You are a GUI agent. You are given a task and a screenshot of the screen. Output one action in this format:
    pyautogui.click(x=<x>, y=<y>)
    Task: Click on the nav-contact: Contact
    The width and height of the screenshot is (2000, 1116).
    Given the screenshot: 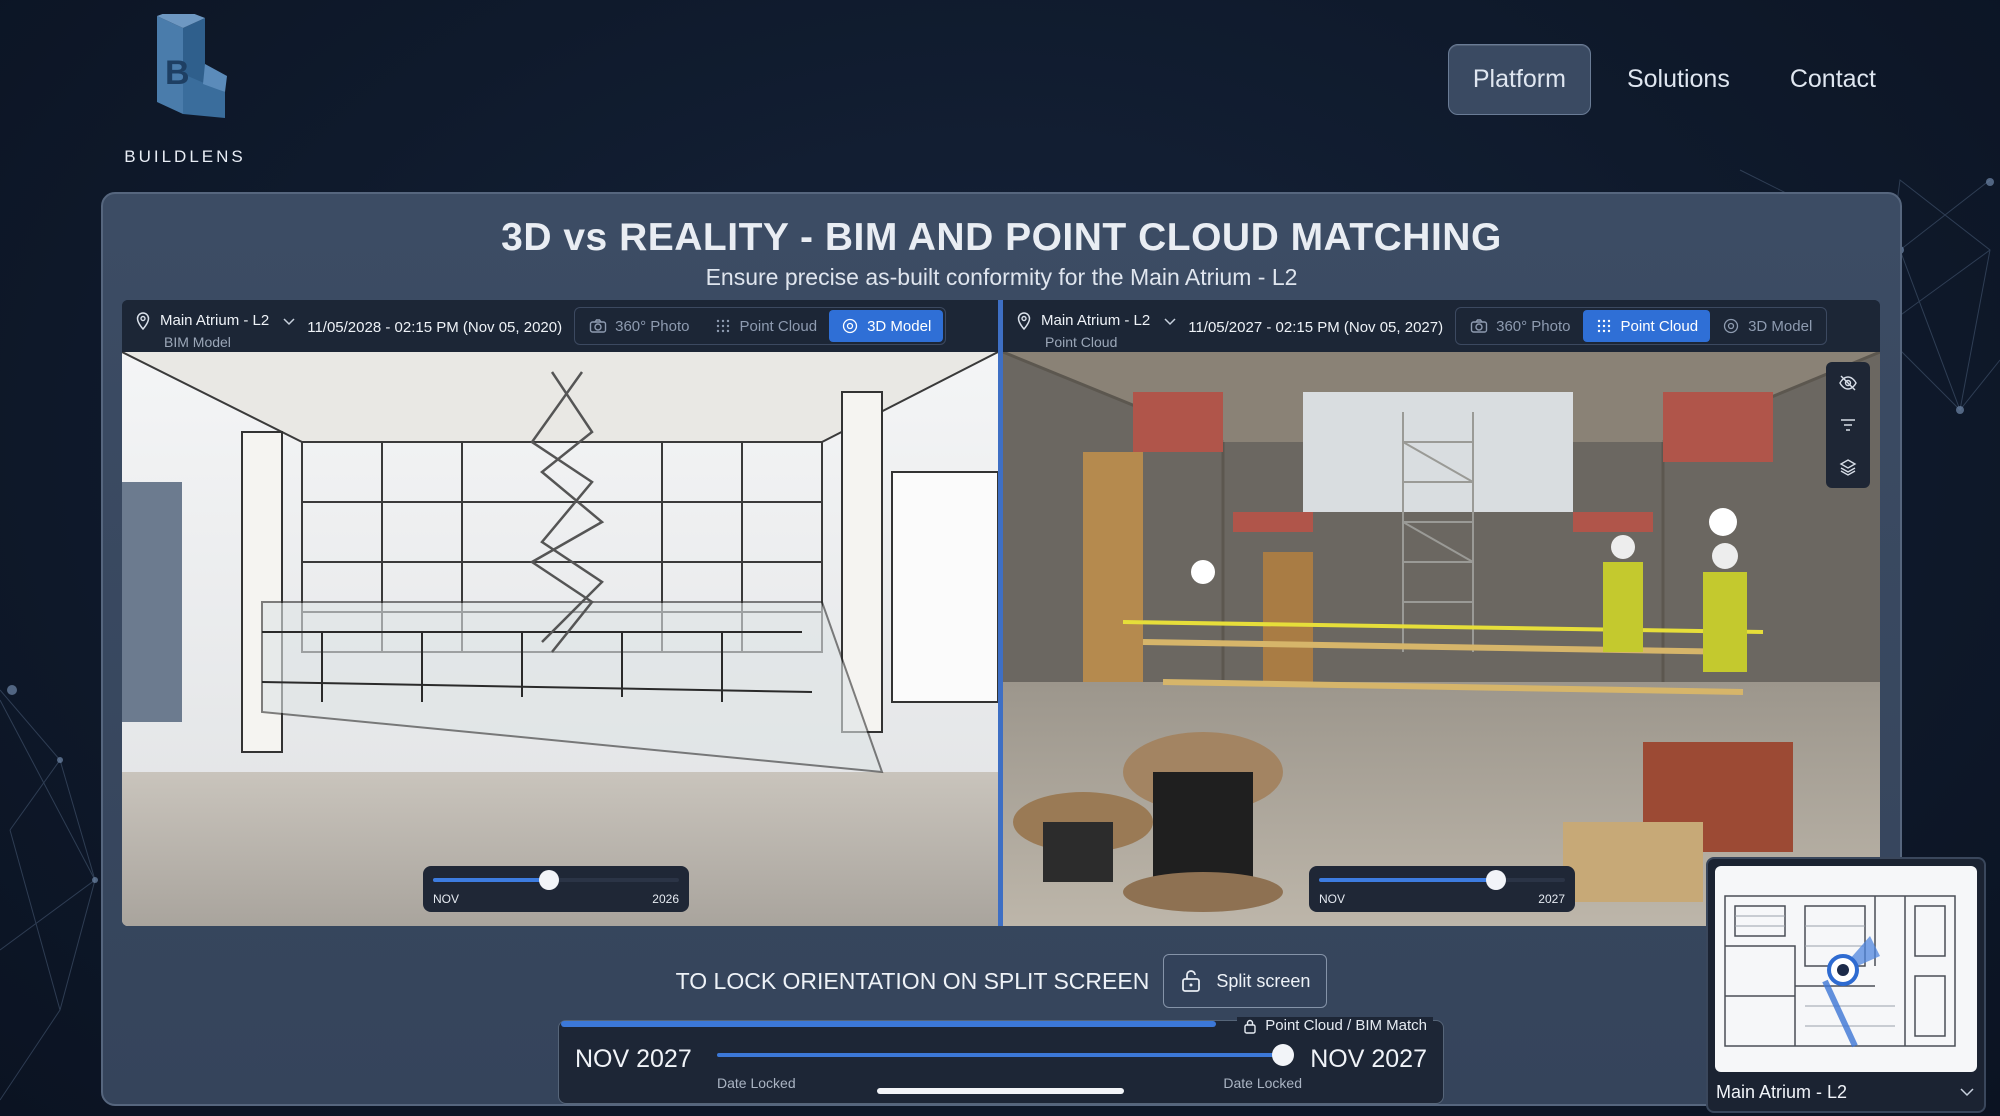 What is the action you would take?
    pyautogui.click(x=1833, y=79)
    